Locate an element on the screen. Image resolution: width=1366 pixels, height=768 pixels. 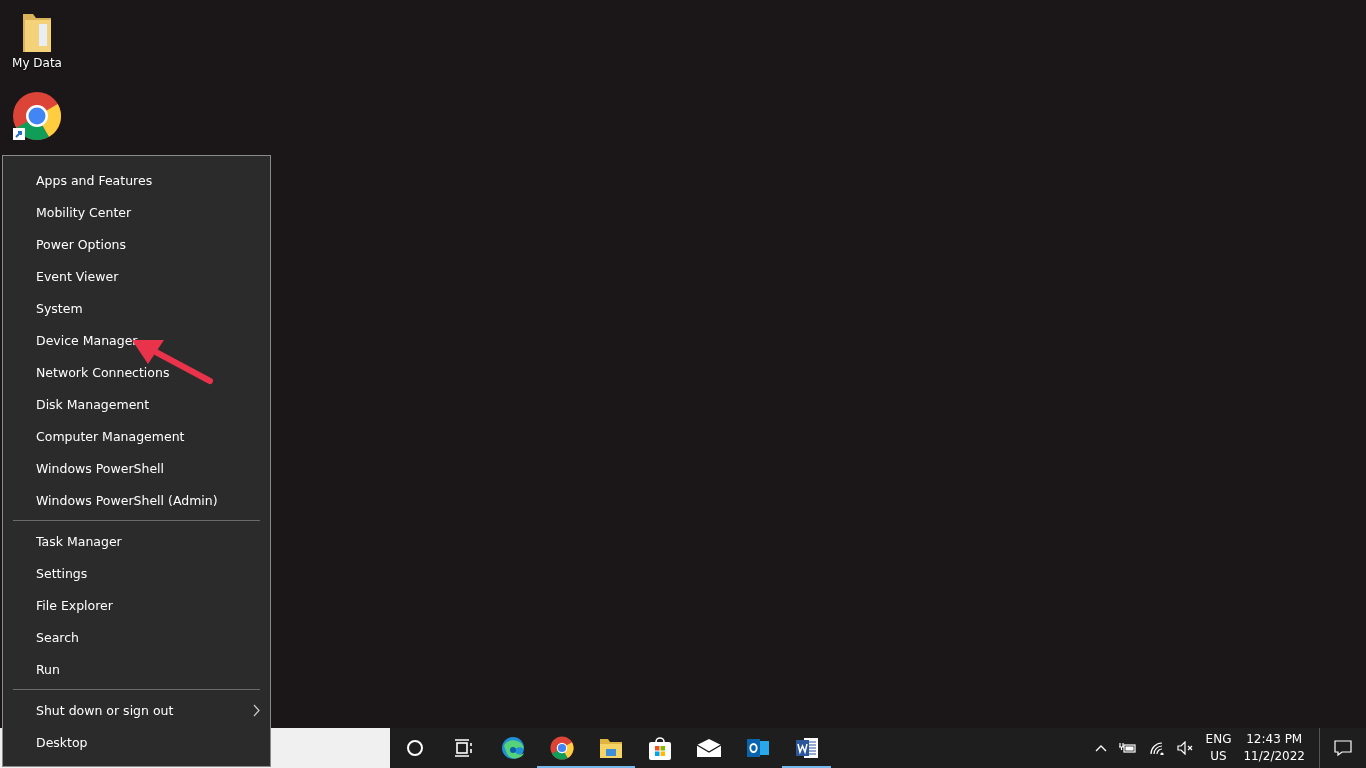
menu-item: Run is located at coordinates (136, 669).